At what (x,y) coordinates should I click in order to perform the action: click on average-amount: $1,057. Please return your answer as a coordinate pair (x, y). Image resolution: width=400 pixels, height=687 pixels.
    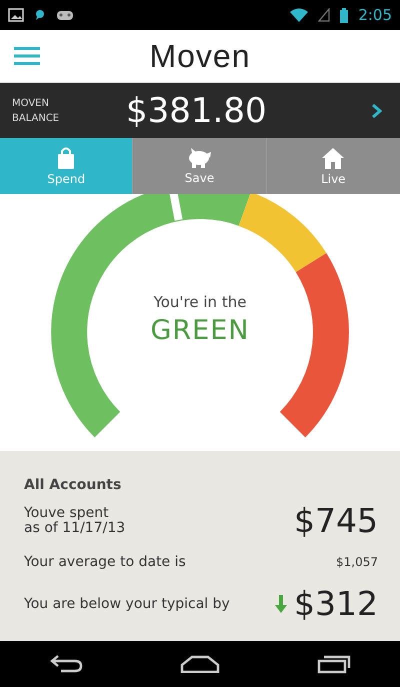
    Looking at the image, I should click on (357, 562).